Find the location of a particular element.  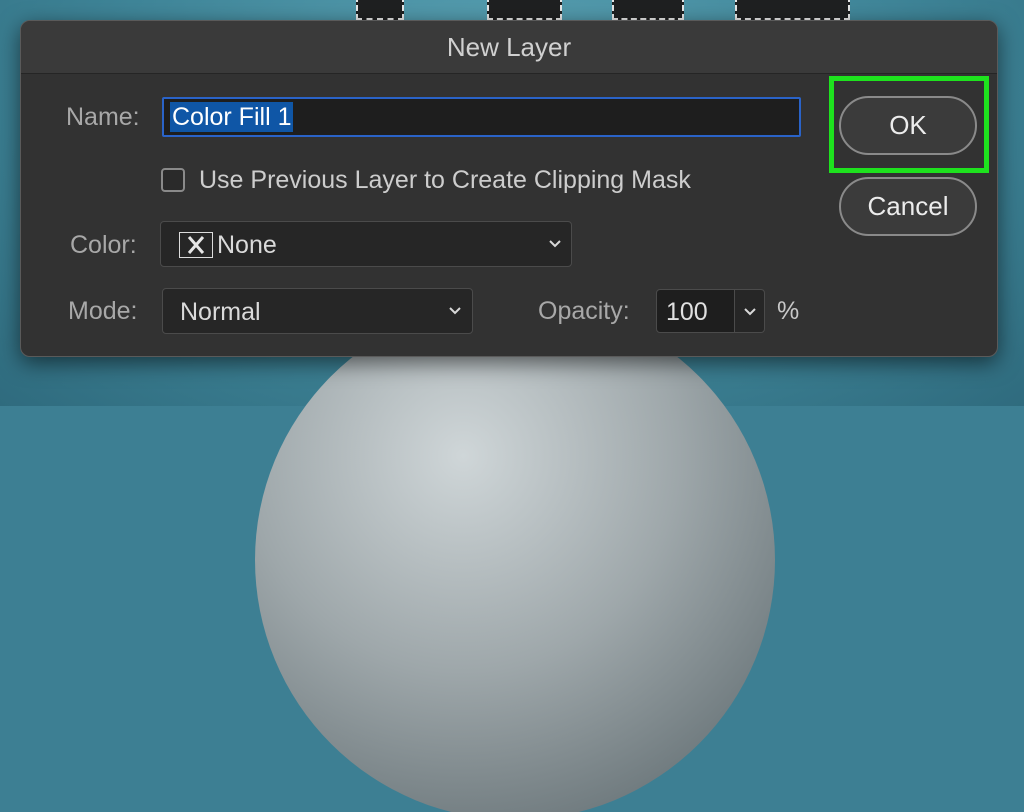

opacity-dropdown-button is located at coordinates (749, 311).